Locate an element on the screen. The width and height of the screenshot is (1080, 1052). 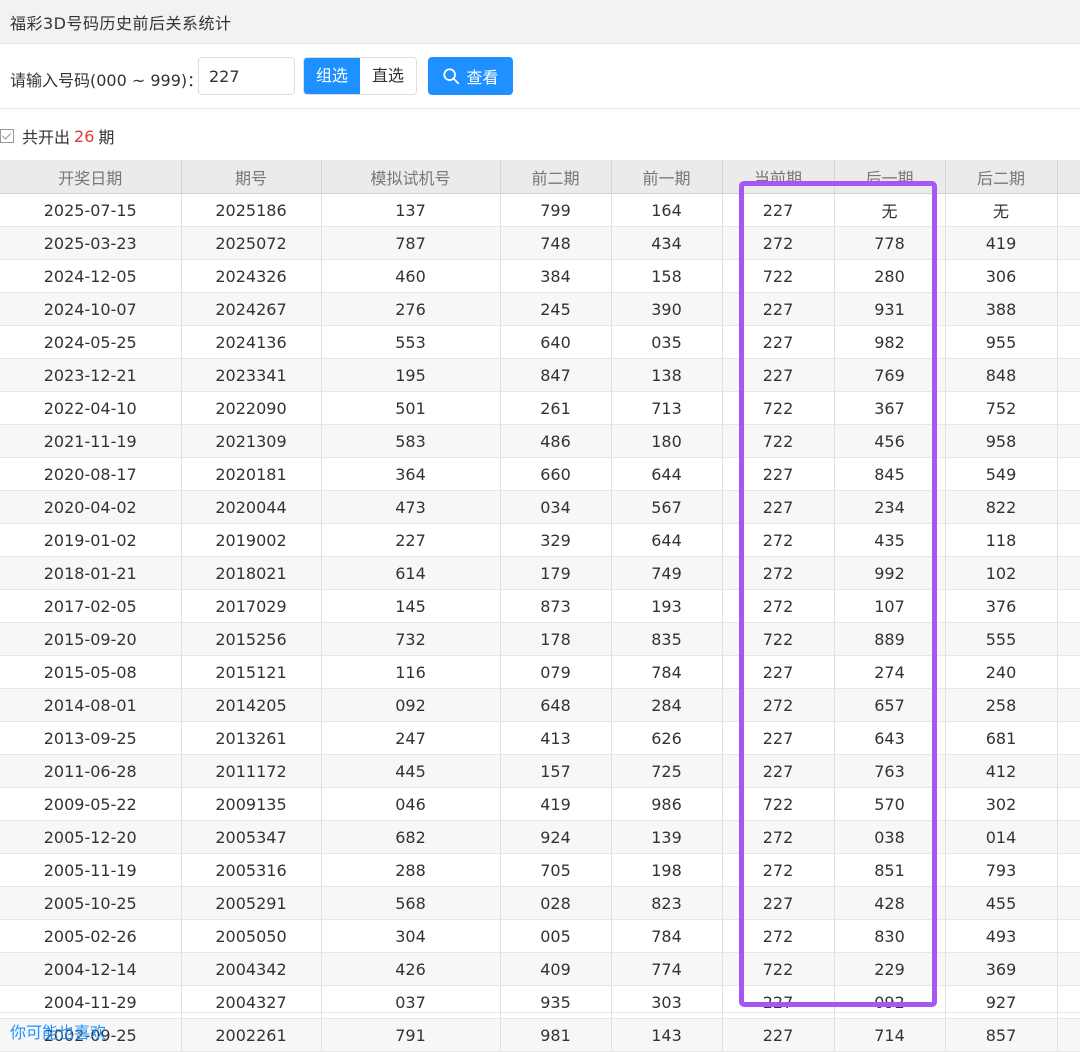
cell-next-two: 555 is located at coordinates (1001, 639).